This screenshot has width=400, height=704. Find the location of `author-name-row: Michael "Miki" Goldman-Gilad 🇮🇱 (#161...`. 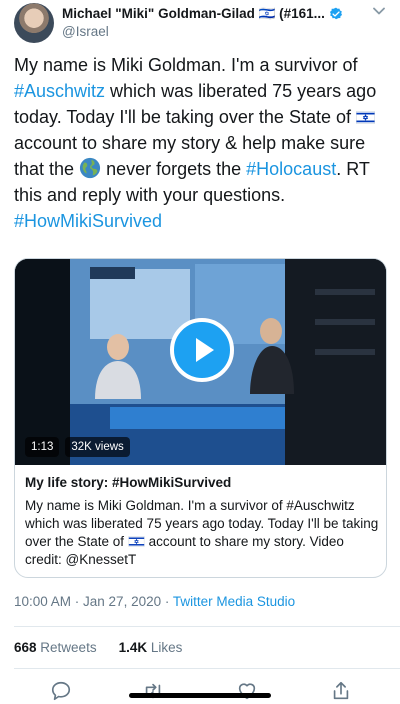

author-name-row: Michael "Miki" Goldman-Gilad 🇮🇱 (#161... is located at coordinates (212, 14).